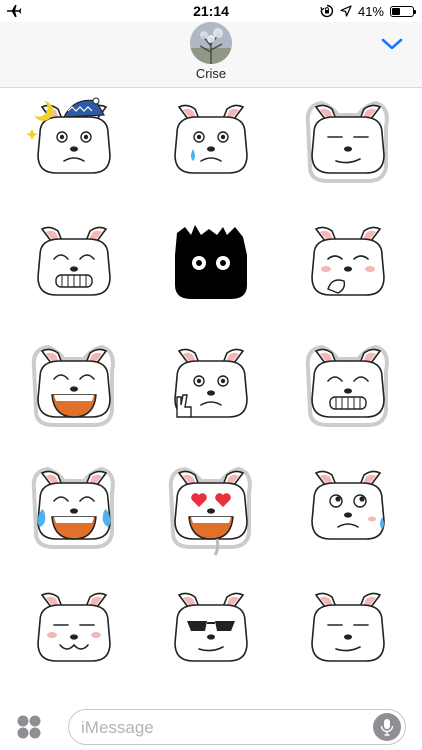 Image resolution: width=422 pixels, height=750 pixels. I want to click on sticker-heart-eyes-dog, so click(211, 509).